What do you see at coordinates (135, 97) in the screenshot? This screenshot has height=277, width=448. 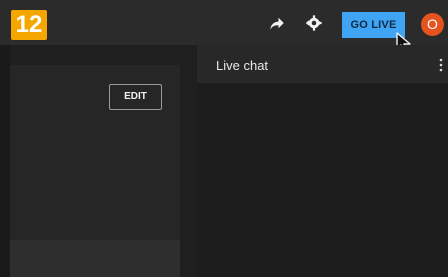 I see `edit-button: EDIT` at bounding box center [135, 97].